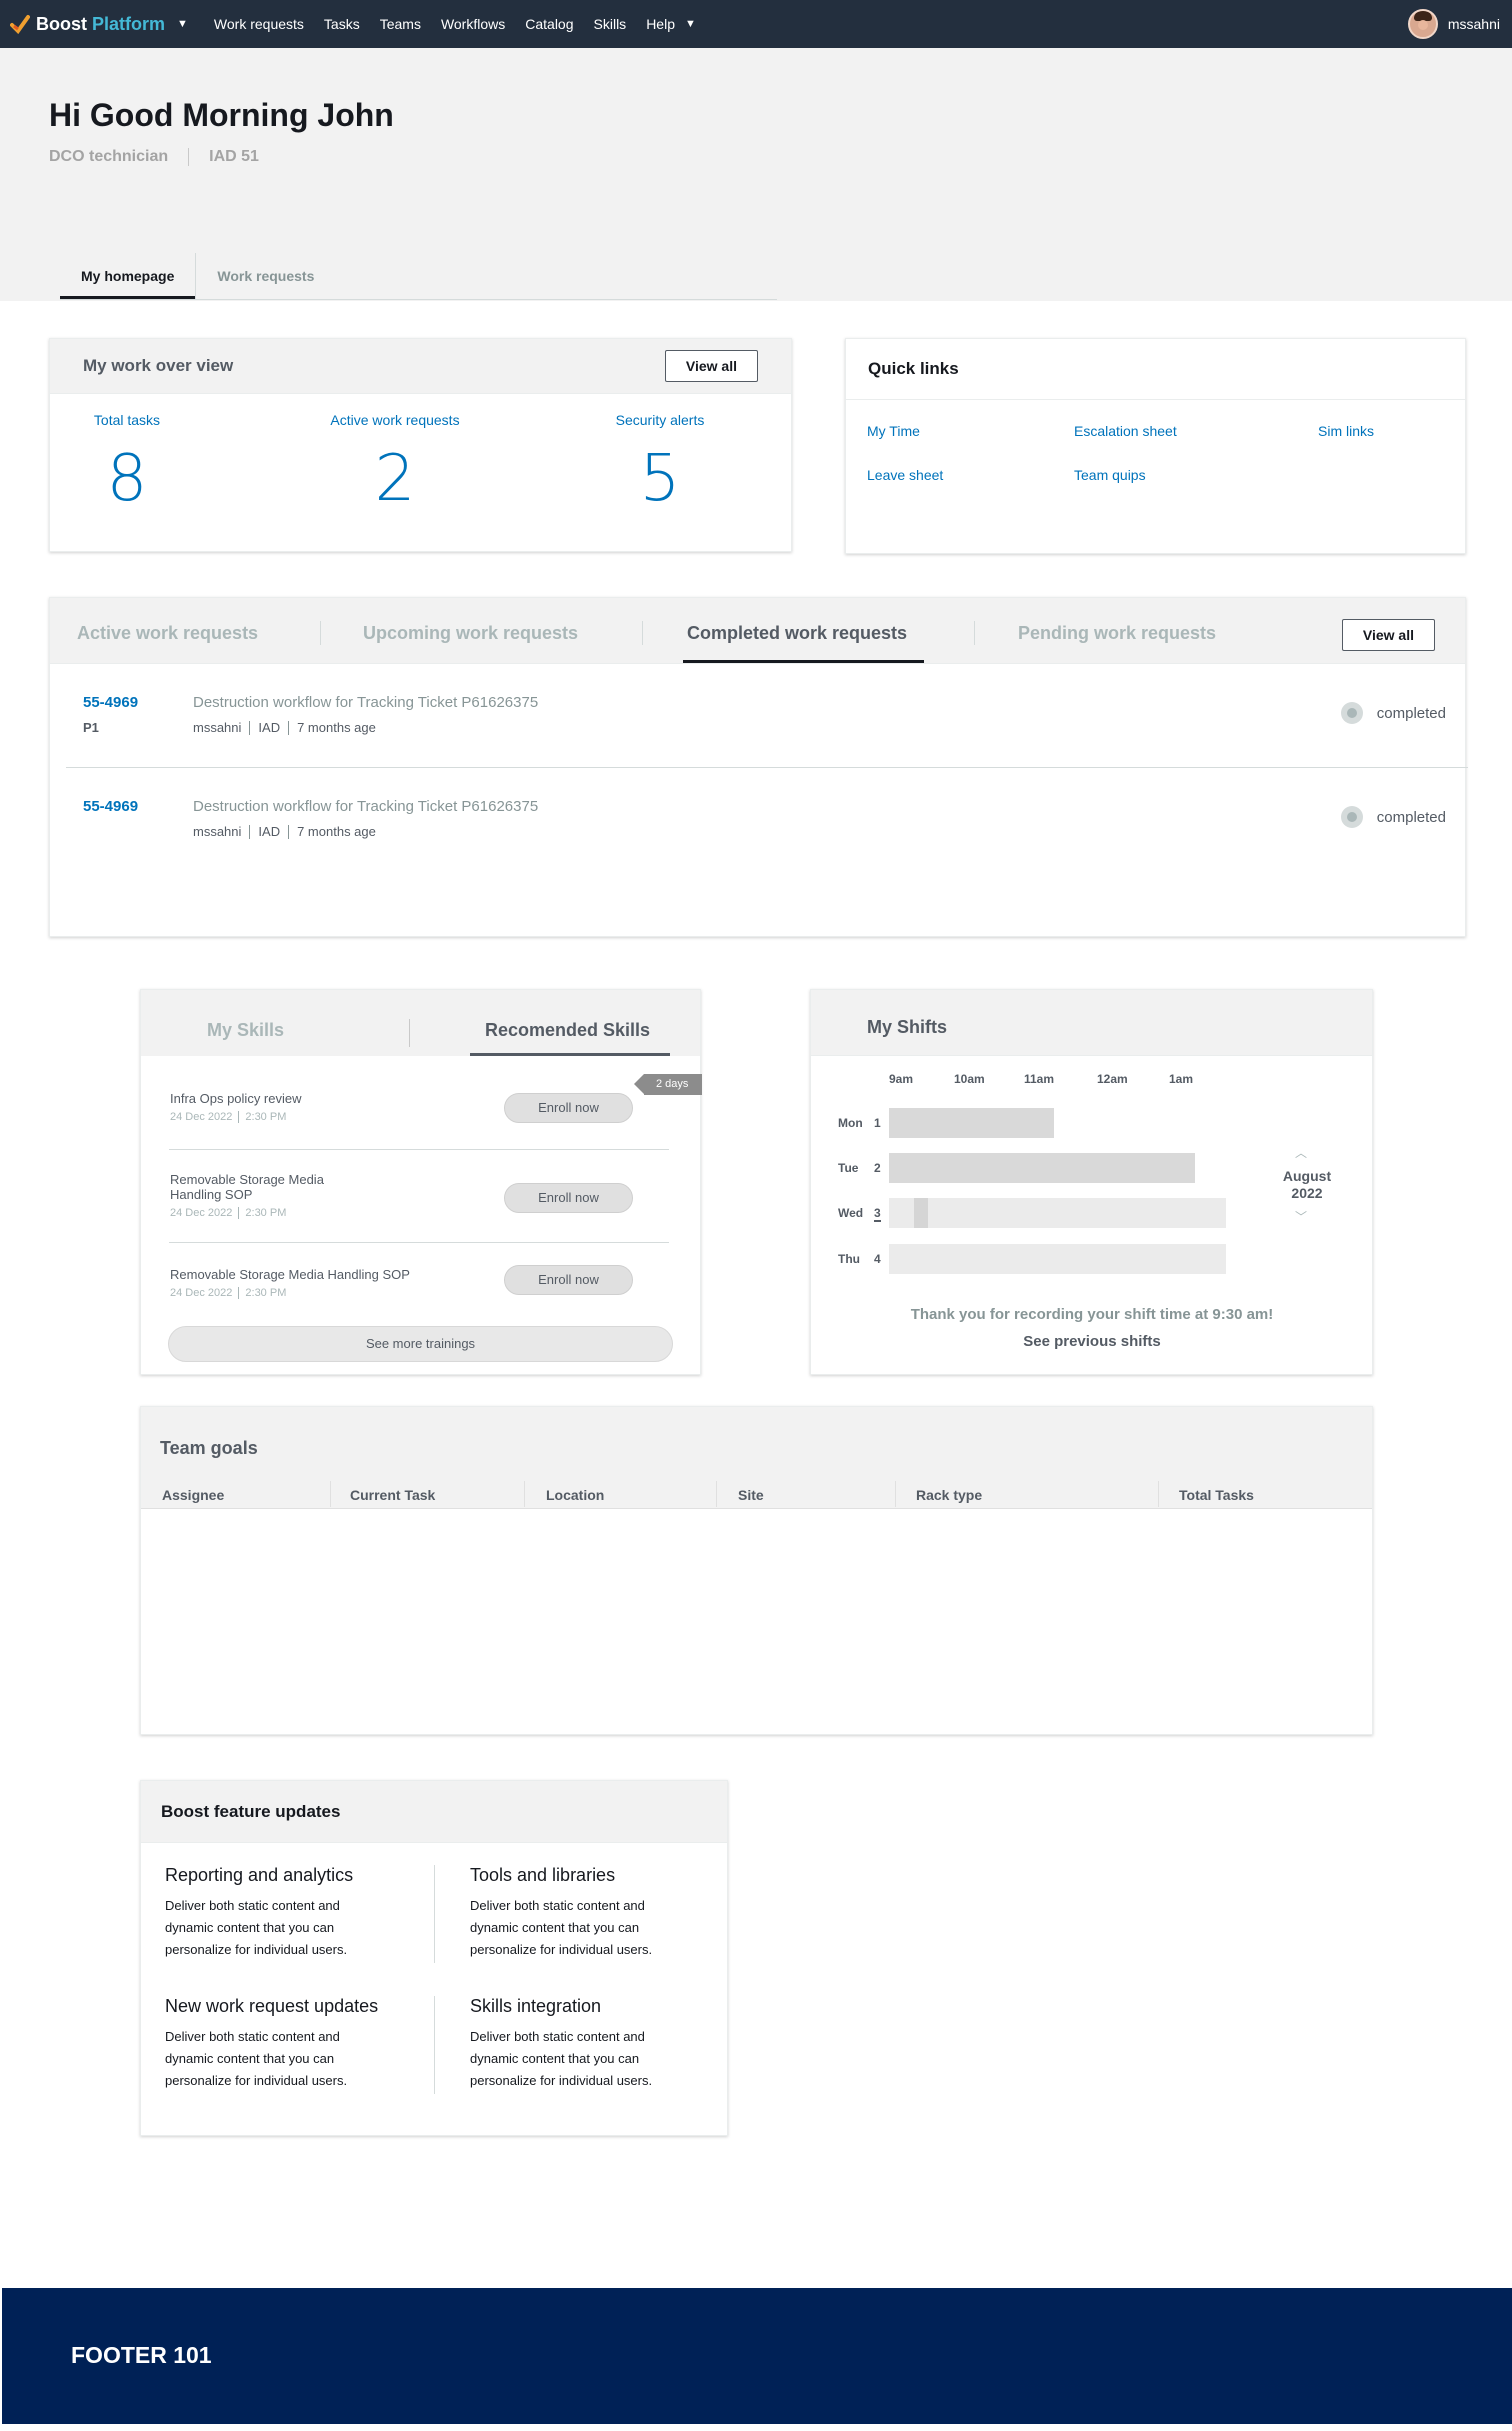 This screenshot has height=2431, width=1512. I want to click on quick-link-sim-links: Sim links, so click(1346, 431).